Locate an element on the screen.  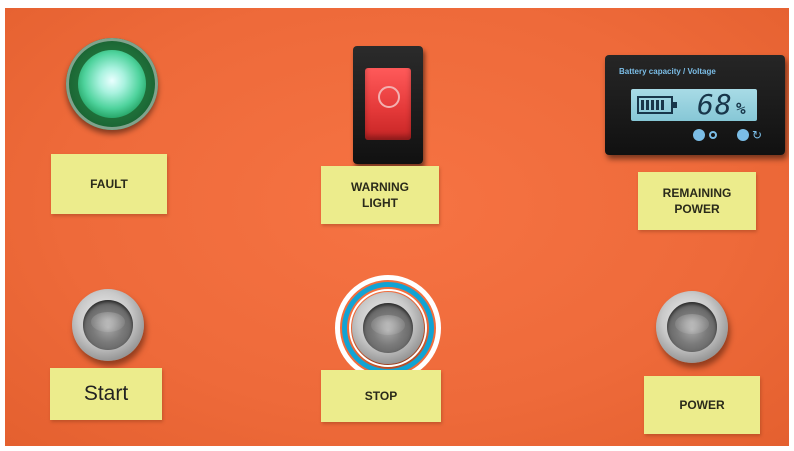
battery-meter-display: Battery capacity / Voltage 68 % ↻ is located at coordinates (695, 105).